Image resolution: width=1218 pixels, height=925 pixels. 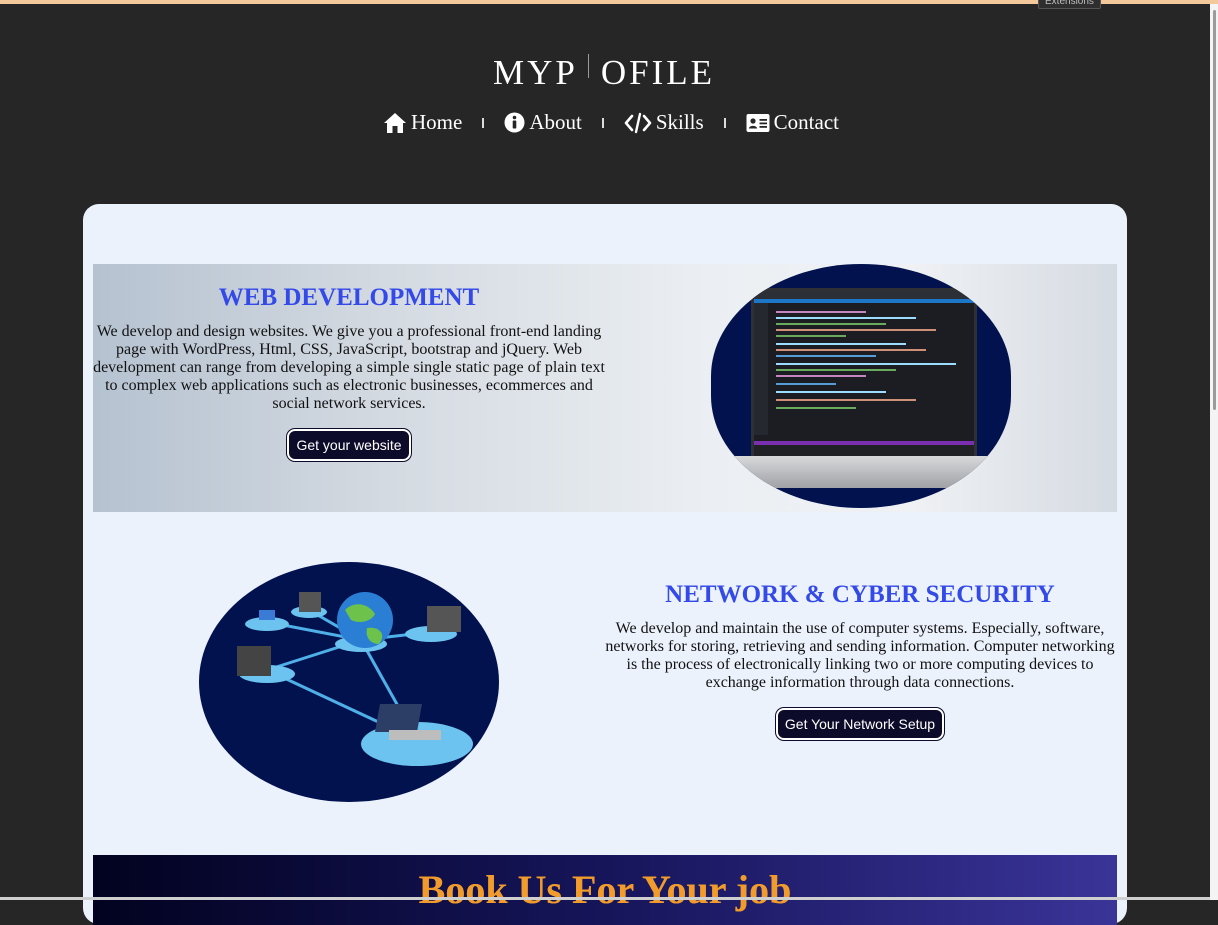 I want to click on code-icon, so click(x=638, y=123).